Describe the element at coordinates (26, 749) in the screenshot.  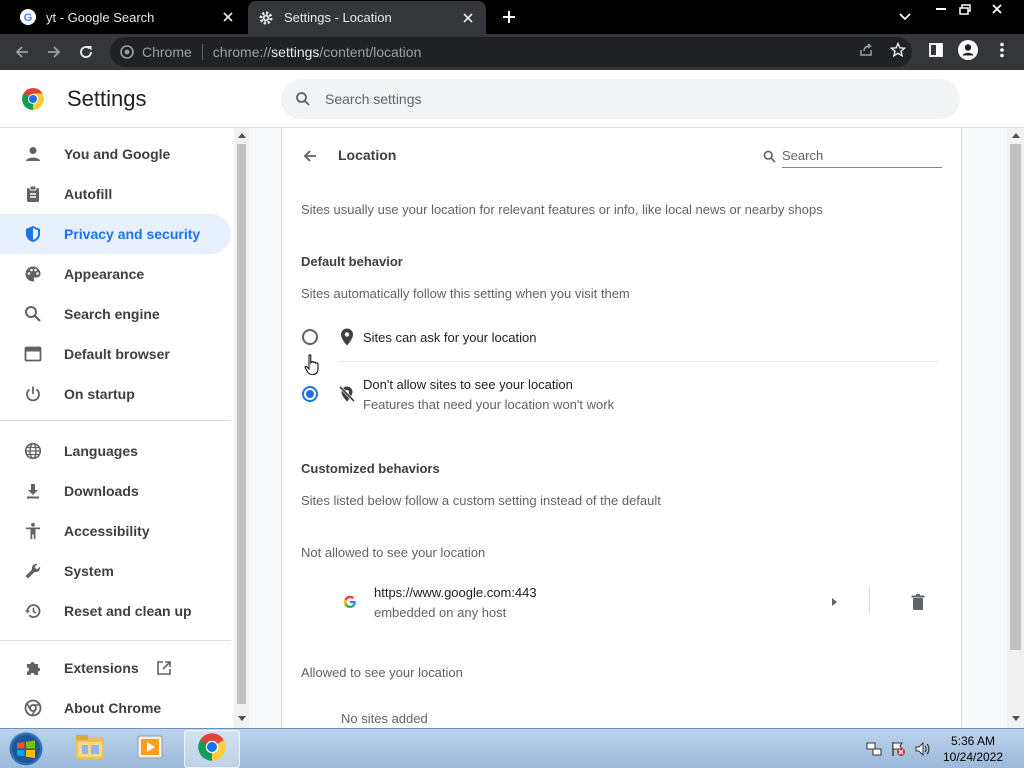
I see `start-button` at that location.